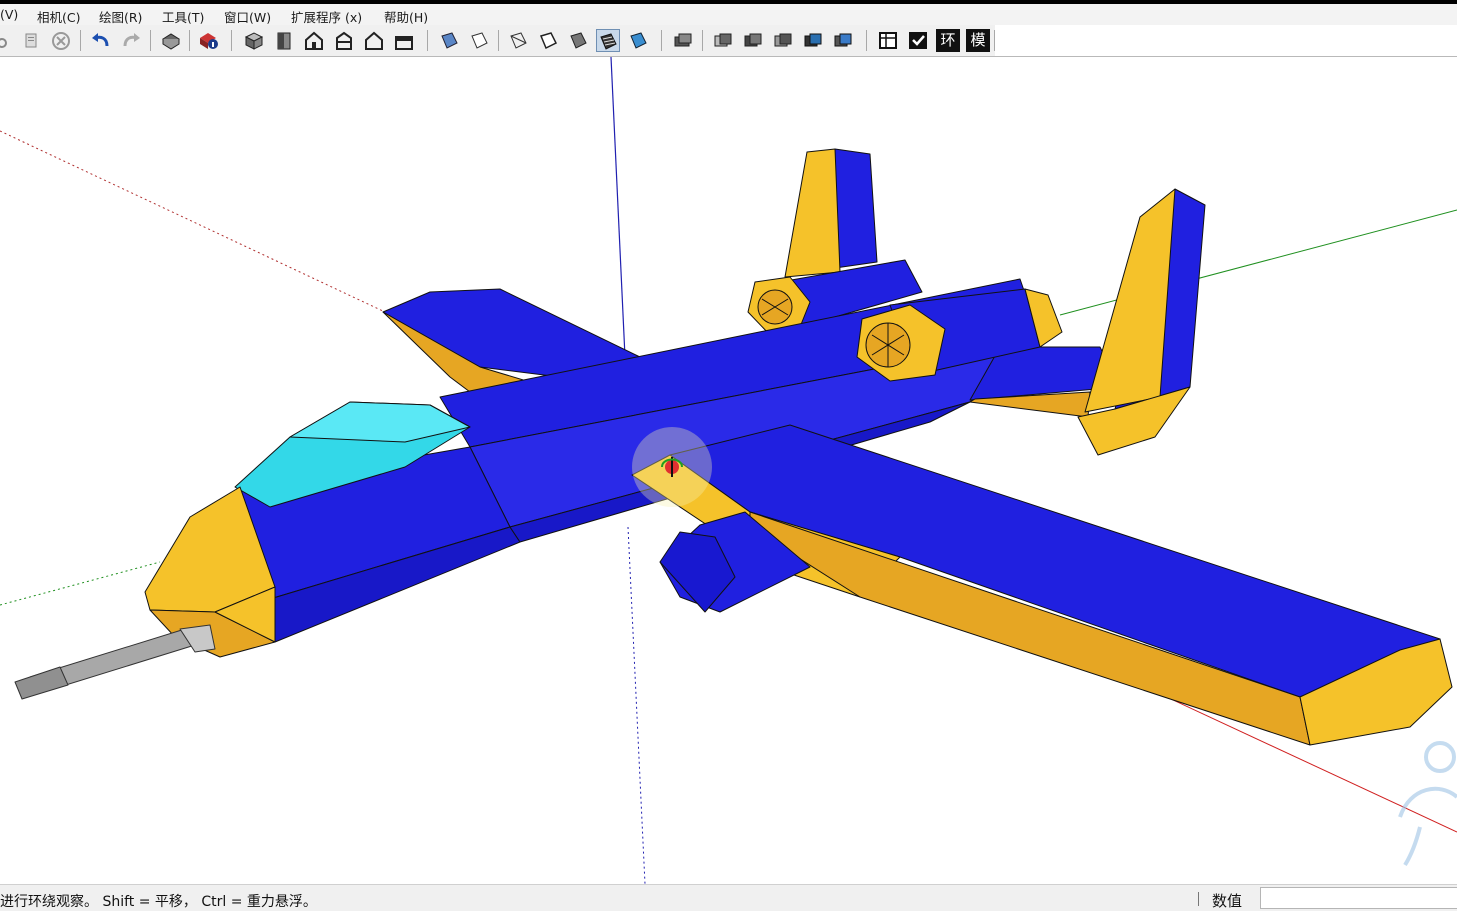 This screenshot has height=911, width=1457. What do you see at coordinates (58, 16) in the screenshot?
I see `menu-camera: 相机(C)` at bounding box center [58, 16].